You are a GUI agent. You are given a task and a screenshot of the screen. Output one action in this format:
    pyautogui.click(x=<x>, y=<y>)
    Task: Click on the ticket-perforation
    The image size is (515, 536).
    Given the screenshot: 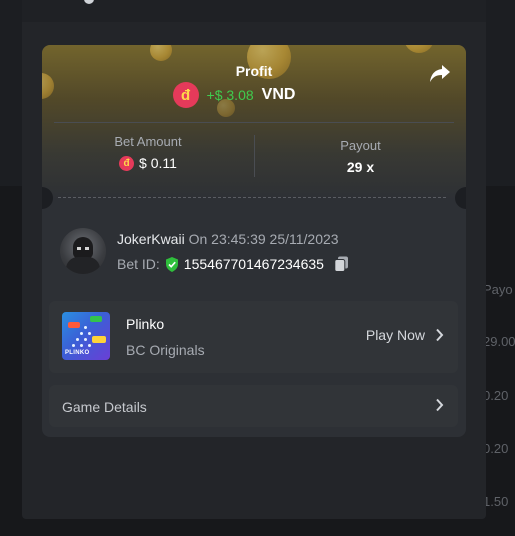 What is the action you would take?
    pyautogui.click(x=252, y=197)
    